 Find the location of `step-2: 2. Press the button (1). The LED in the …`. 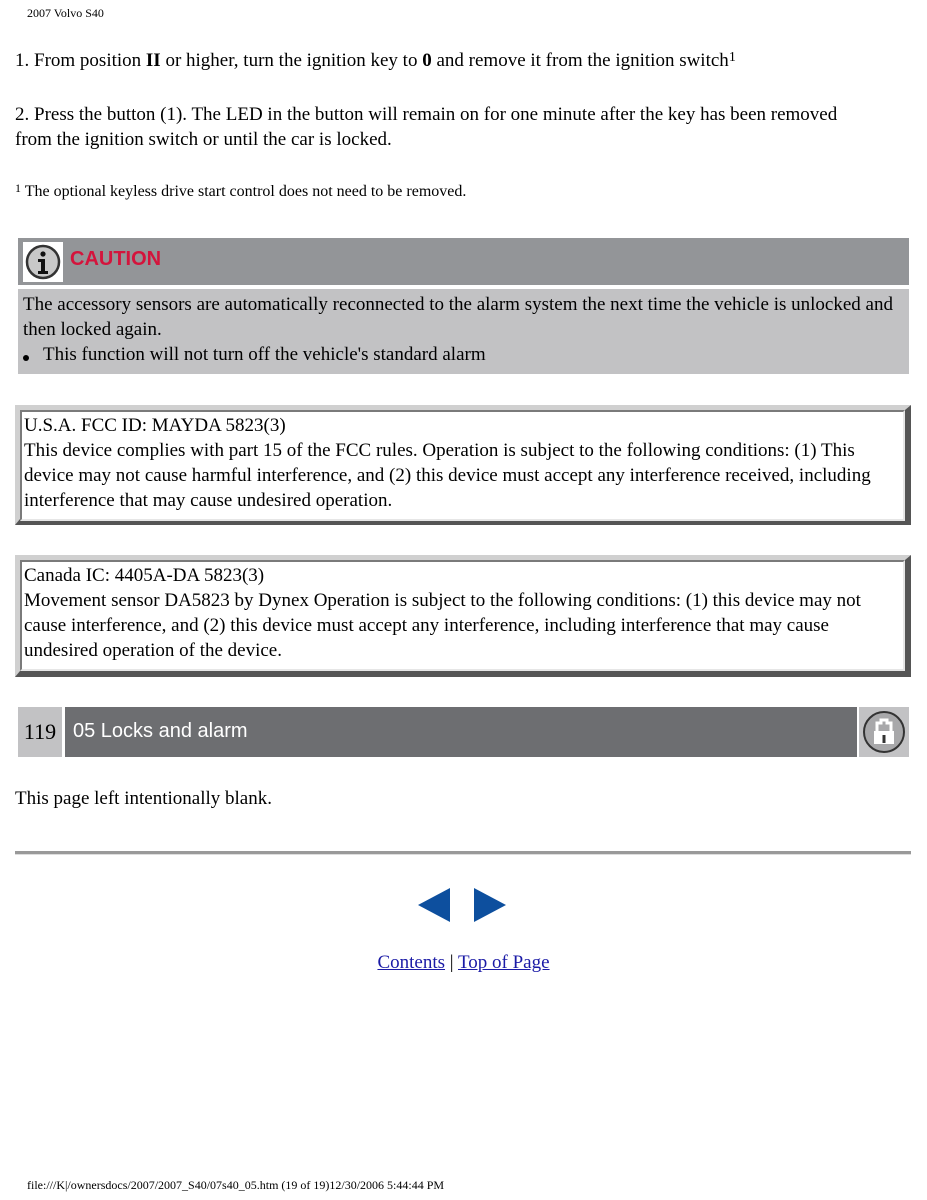

step-2: 2. Press the button (1). The LED in the … is located at coordinates (426, 127).